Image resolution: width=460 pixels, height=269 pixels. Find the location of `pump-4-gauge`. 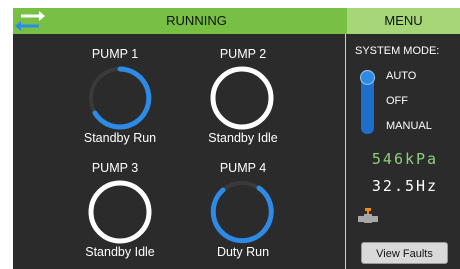

pump-4-gauge is located at coordinates (242, 212).